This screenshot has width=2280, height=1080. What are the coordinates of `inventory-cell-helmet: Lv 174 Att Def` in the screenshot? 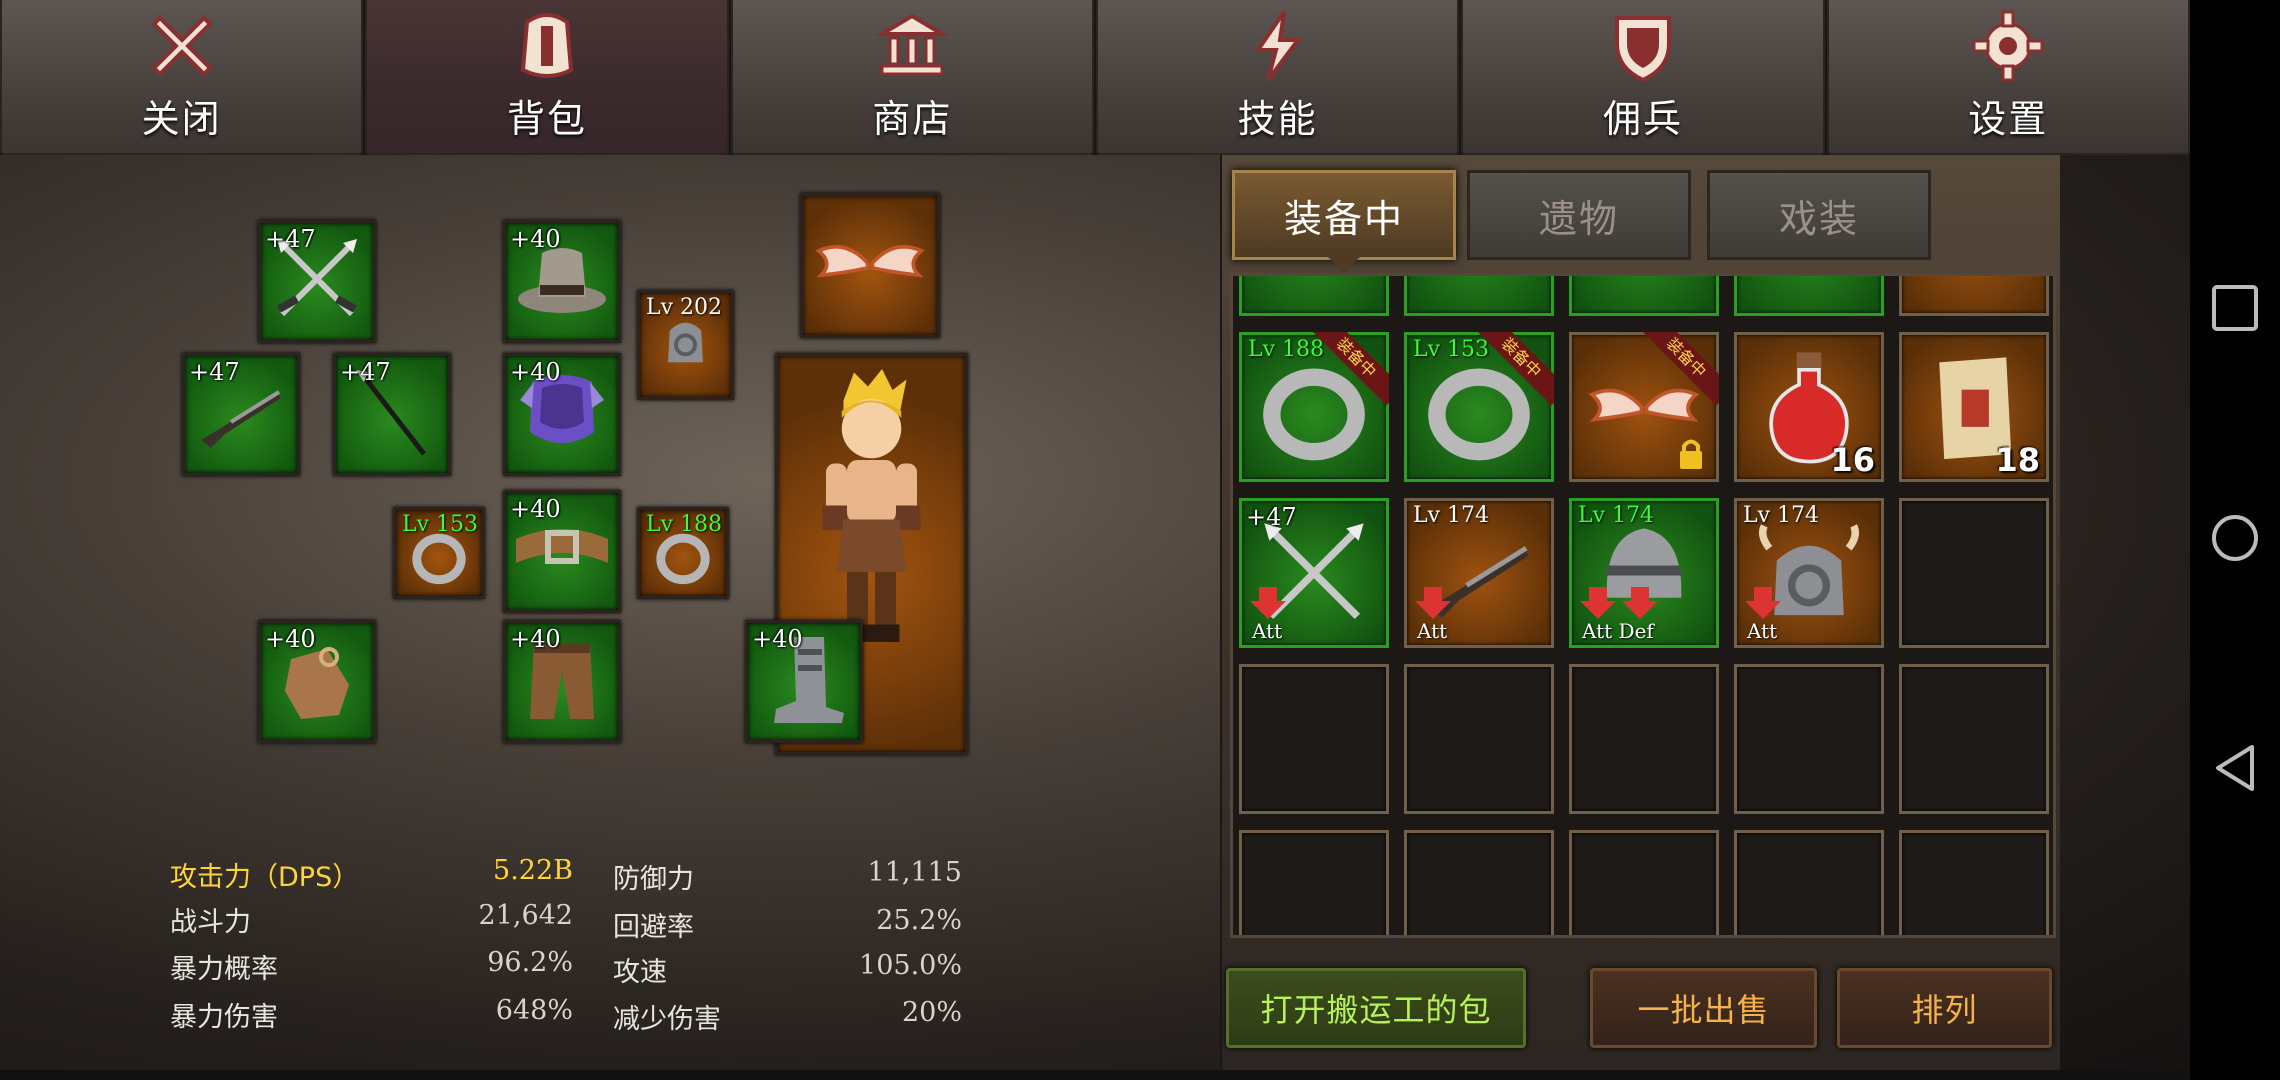 It's located at (1644, 573).